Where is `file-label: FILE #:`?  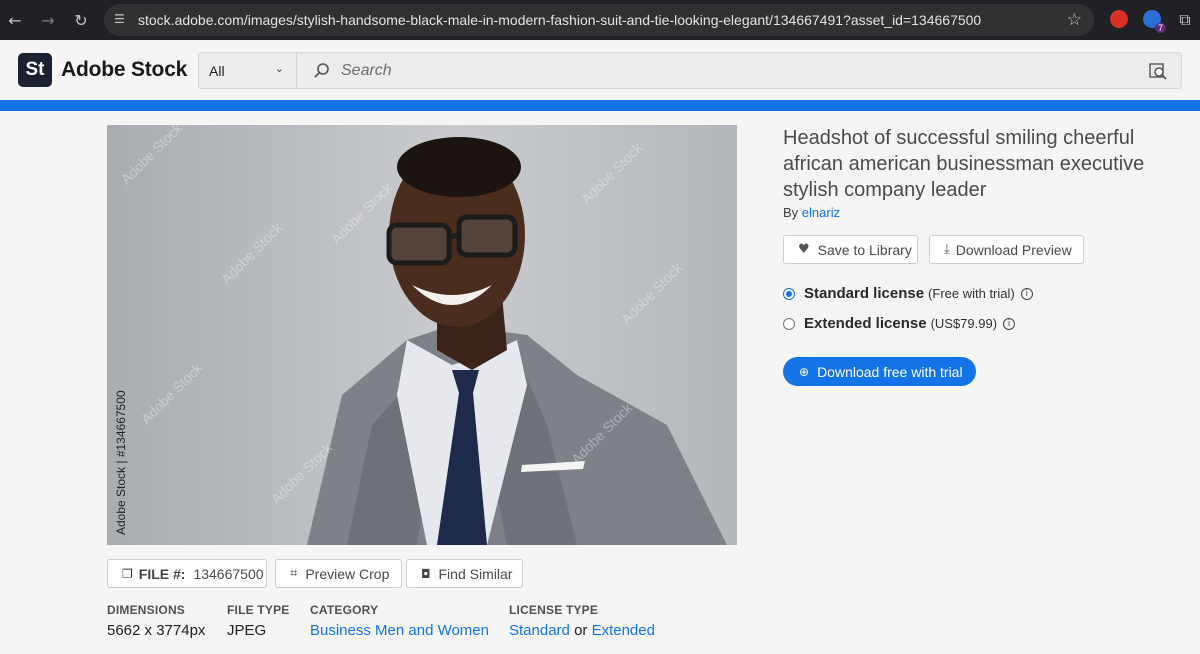 file-label: FILE #: is located at coordinates (162, 573).